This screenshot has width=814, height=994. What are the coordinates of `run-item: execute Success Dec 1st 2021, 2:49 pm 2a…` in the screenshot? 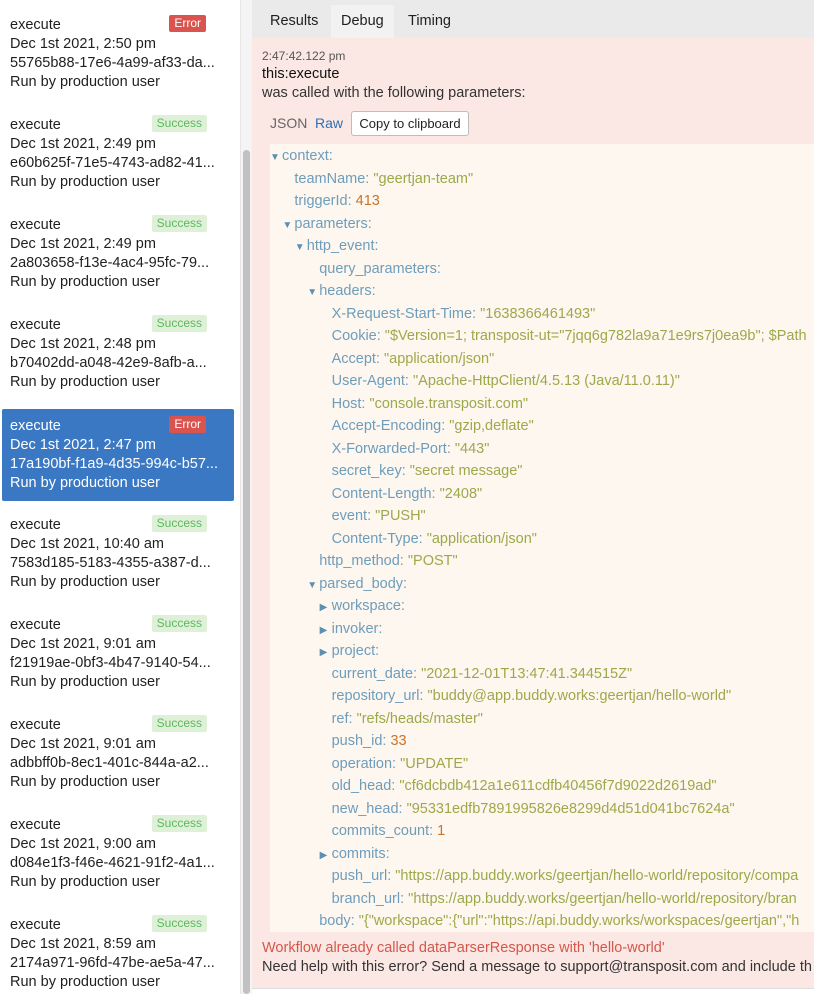 It's located at (118, 246).